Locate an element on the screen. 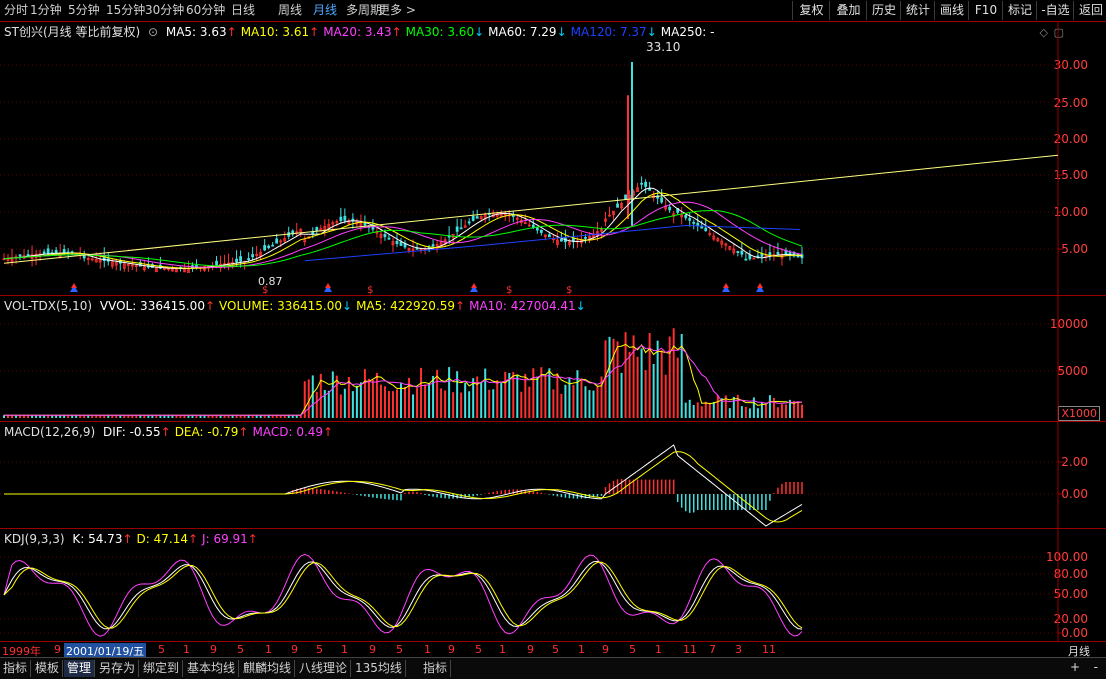 The height and width of the screenshot is (679, 1106). period-tab-8: 月线 is located at coordinates (325, 10).